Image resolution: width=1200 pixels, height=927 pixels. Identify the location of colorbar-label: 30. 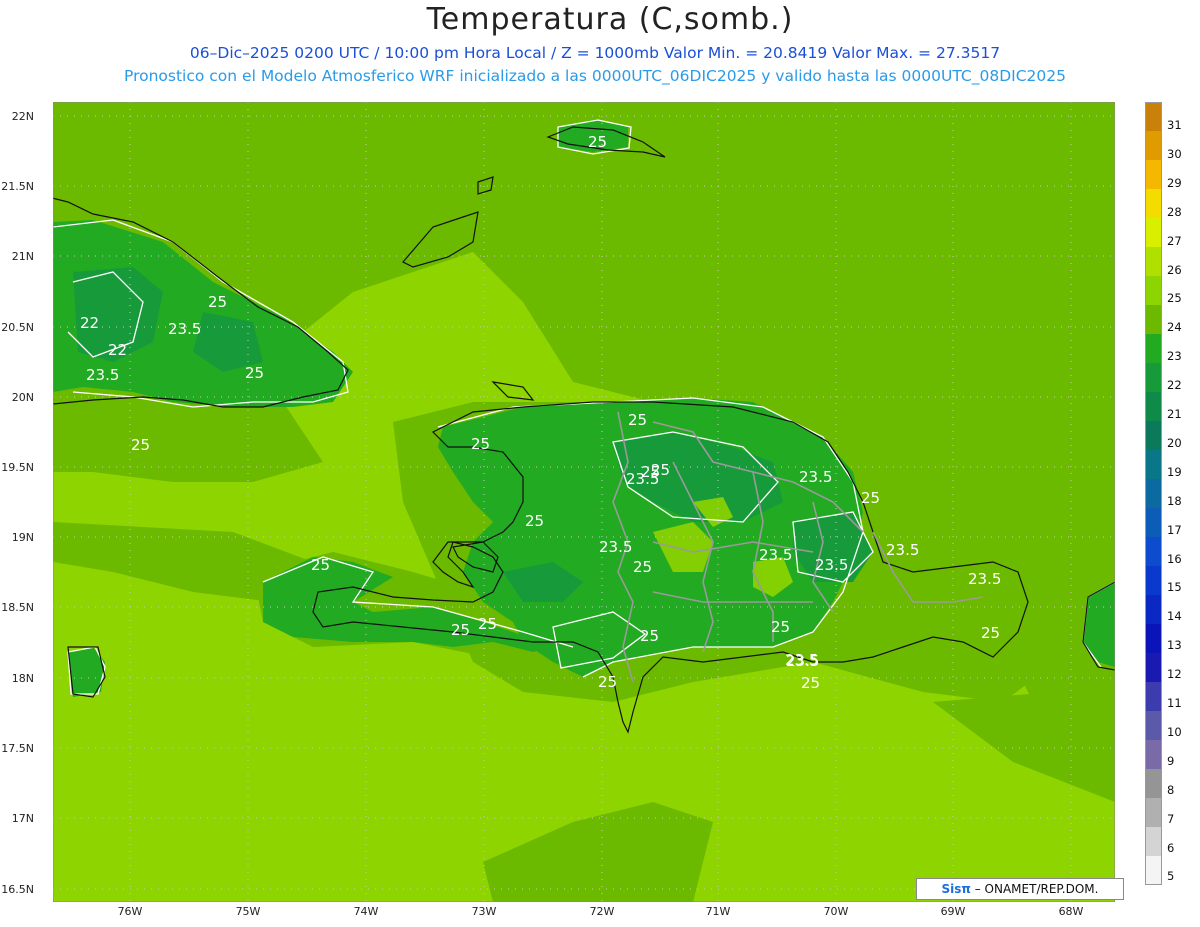
(1174, 153).